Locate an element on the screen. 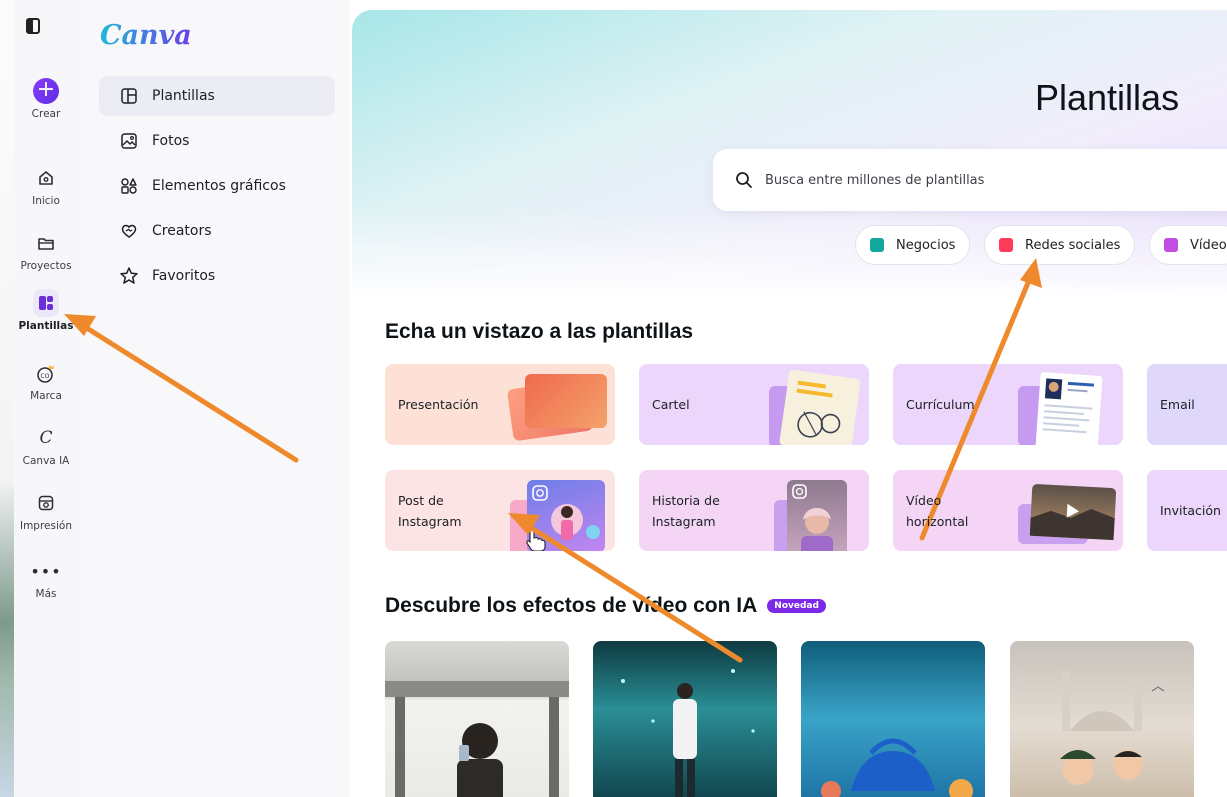  subnav-item-photos: Fotos is located at coordinates (217, 141).